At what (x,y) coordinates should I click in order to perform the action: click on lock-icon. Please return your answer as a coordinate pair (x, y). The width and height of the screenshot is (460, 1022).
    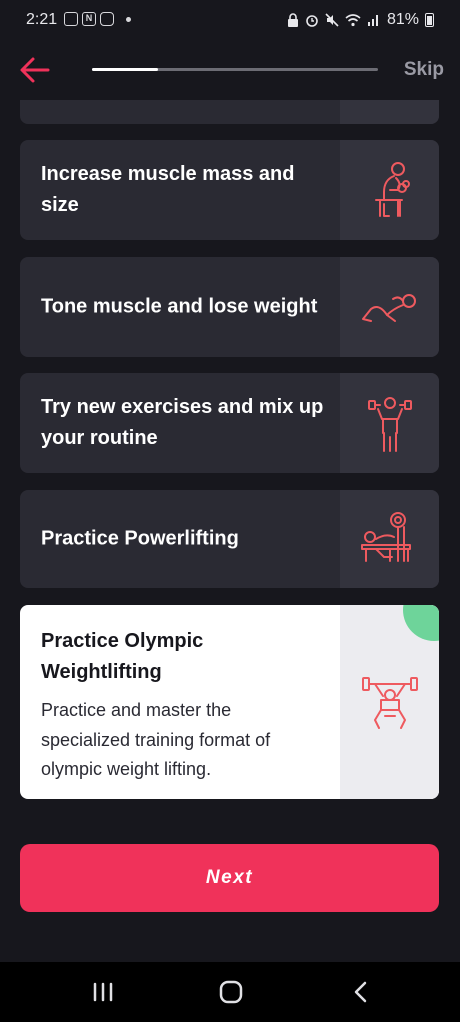
    Looking at the image, I should click on (292, 20).